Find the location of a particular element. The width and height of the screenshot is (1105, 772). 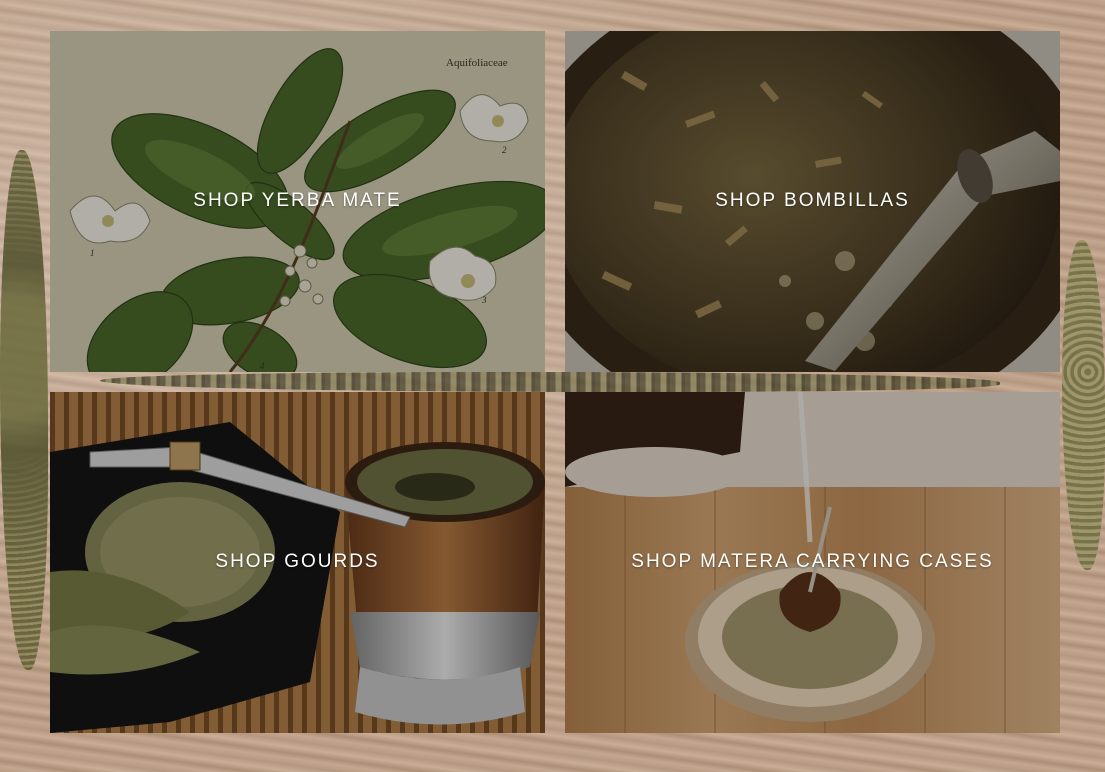

shop-bombillas-label: SHOP BOMBILLAS is located at coordinates (812, 200).